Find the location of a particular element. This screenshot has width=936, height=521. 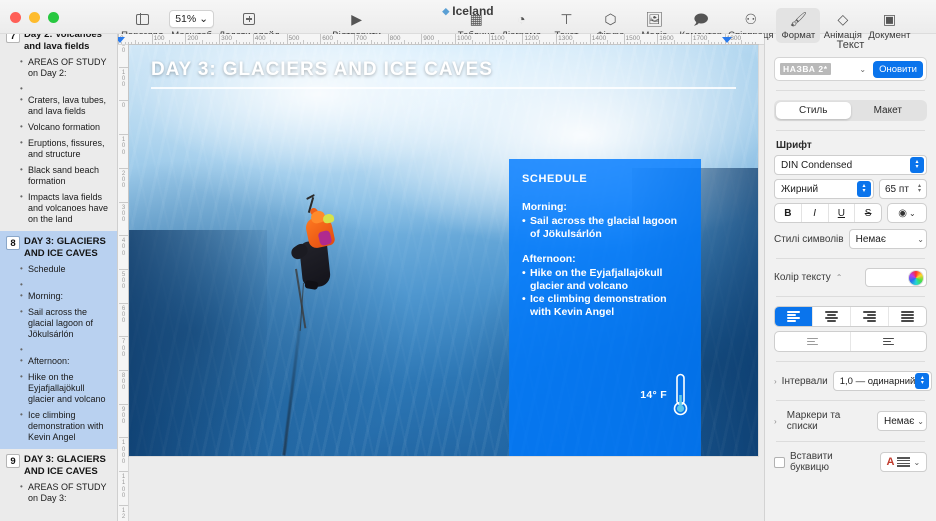

window-controls is located at coordinates (29, 11).